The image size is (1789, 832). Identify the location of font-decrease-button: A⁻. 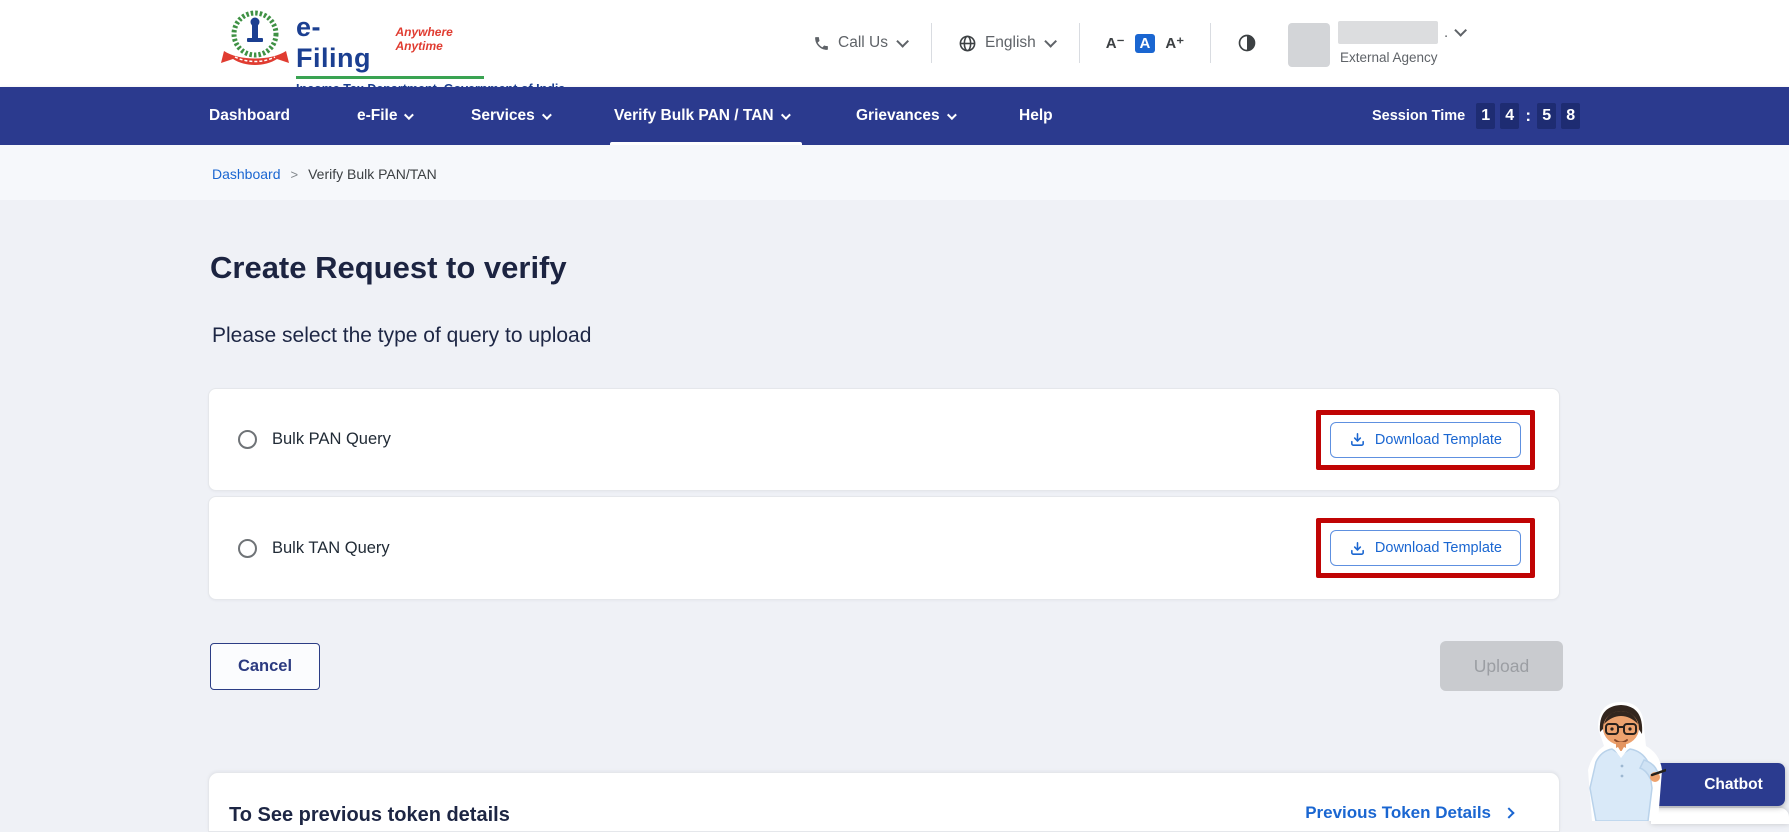
(1115, 43).